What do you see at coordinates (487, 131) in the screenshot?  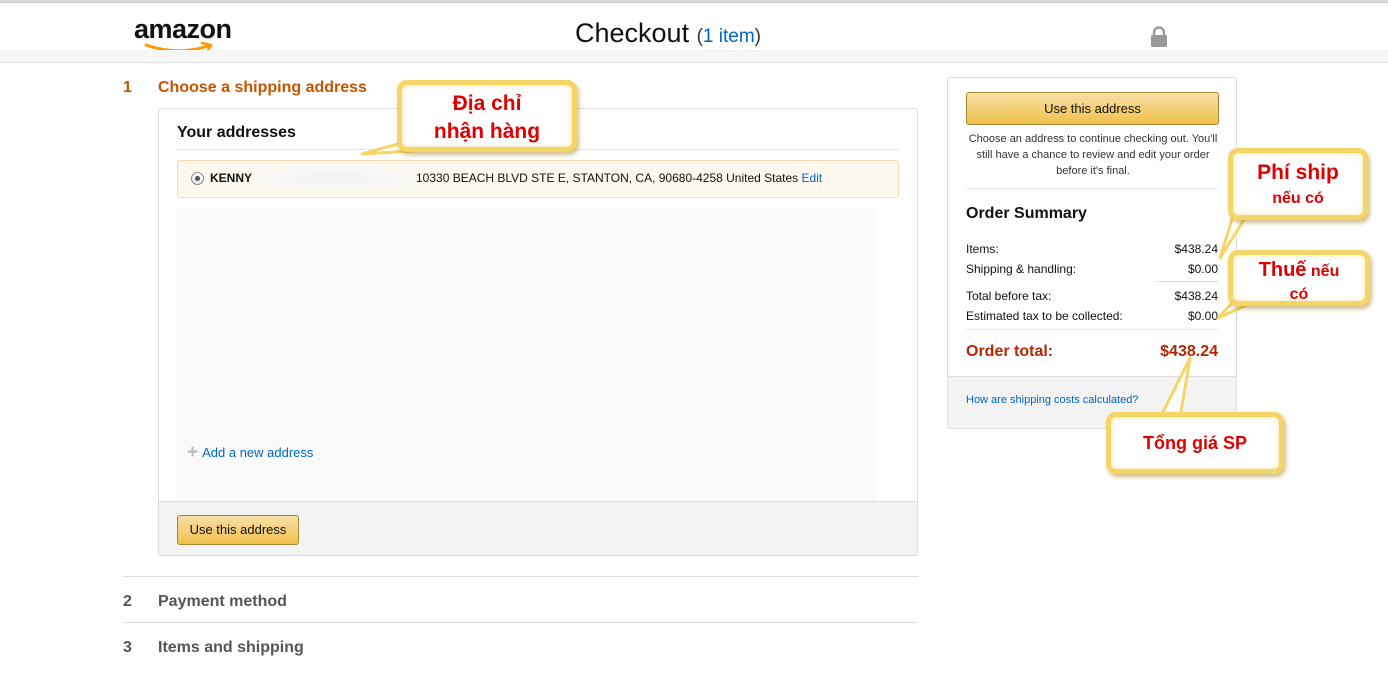 I see `callout-address-line2: nhận hàng` at bounding box center [487, 131].